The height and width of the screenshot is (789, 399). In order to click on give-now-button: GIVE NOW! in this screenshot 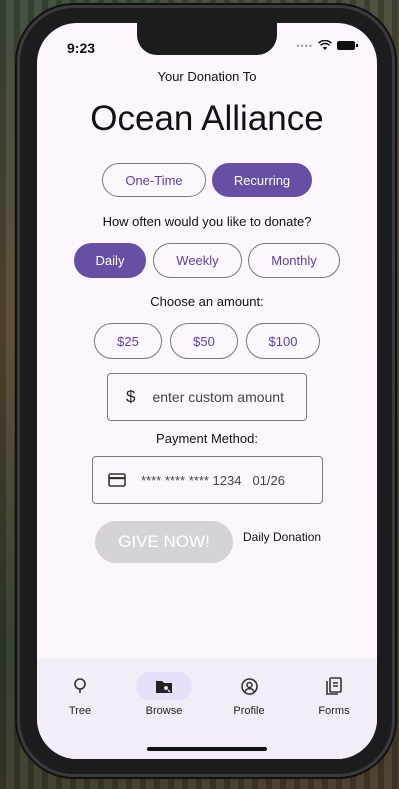, I will do `click(164, 542)`.